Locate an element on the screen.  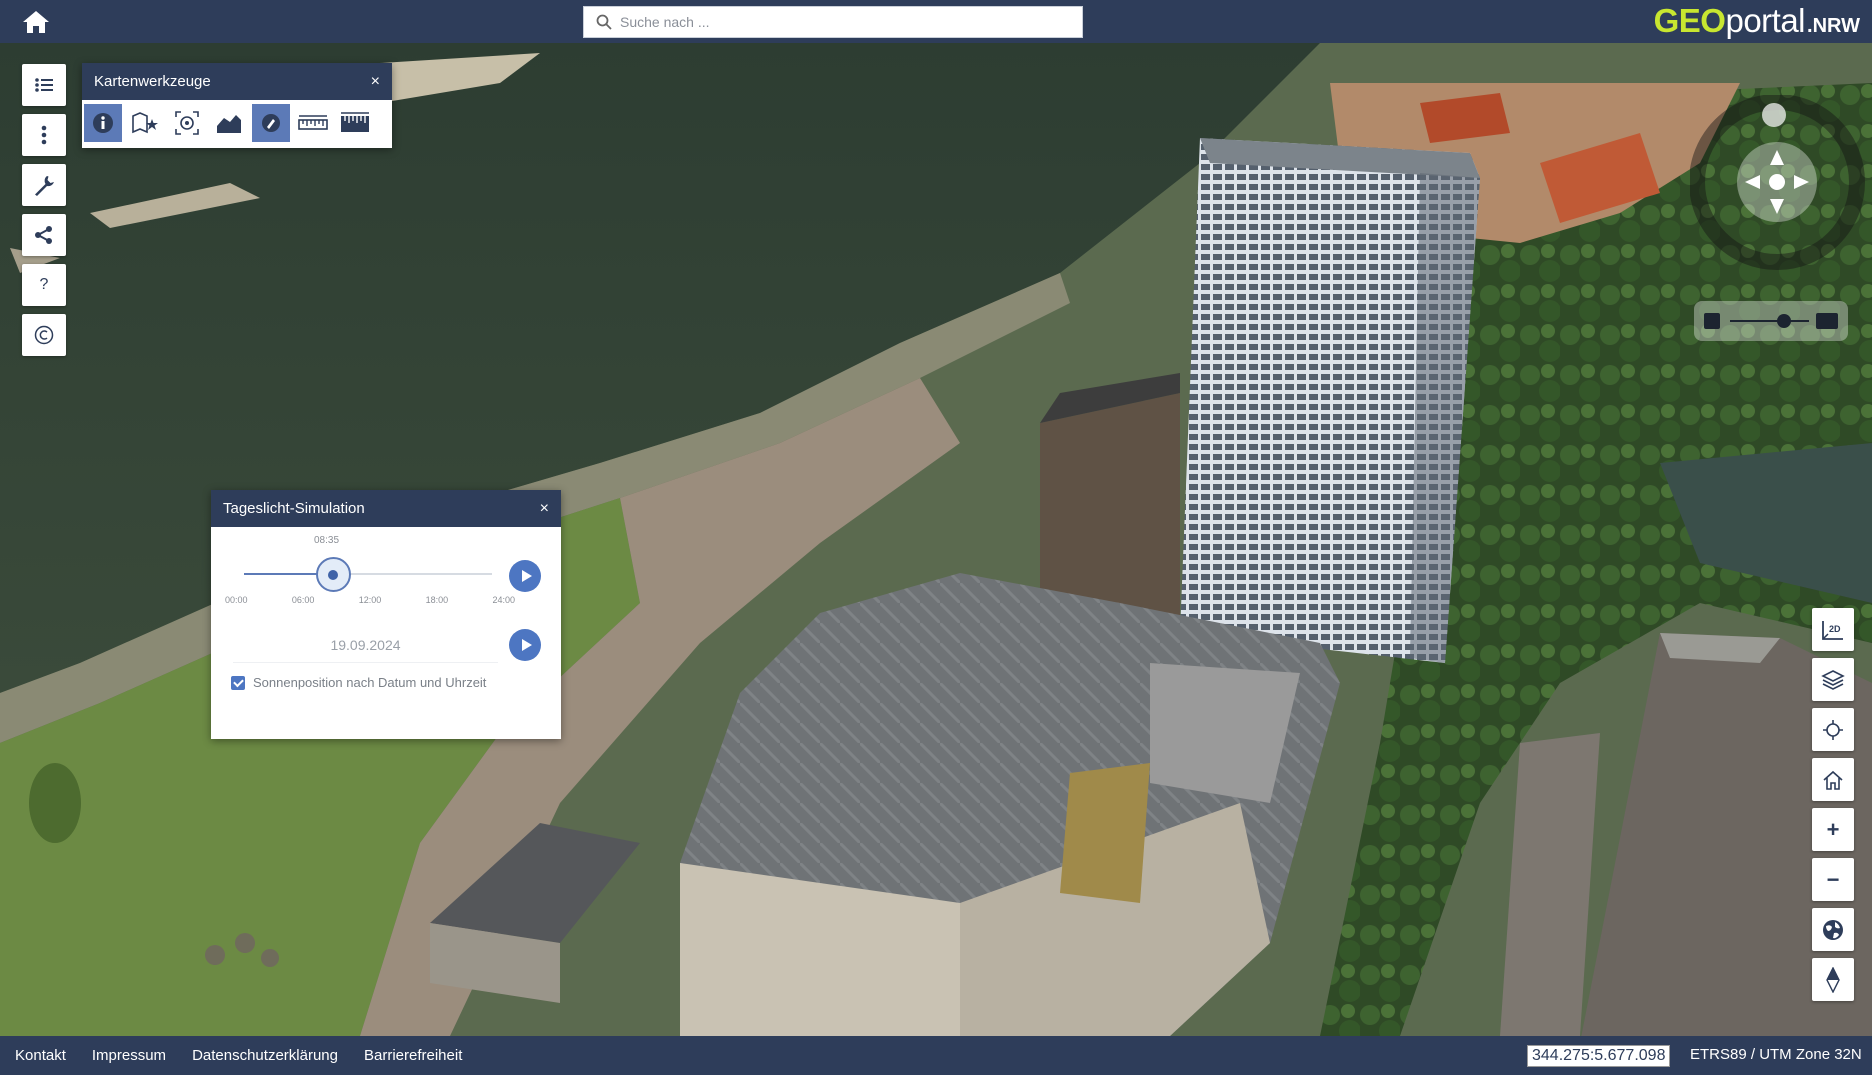
current-time-label: 08:35 is located at coordinates (327, 540).